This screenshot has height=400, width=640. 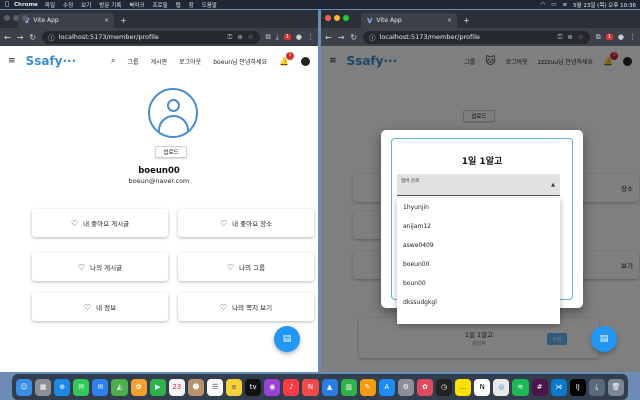 I want to click on app-store-icon: A, so click(x=386, y=387).